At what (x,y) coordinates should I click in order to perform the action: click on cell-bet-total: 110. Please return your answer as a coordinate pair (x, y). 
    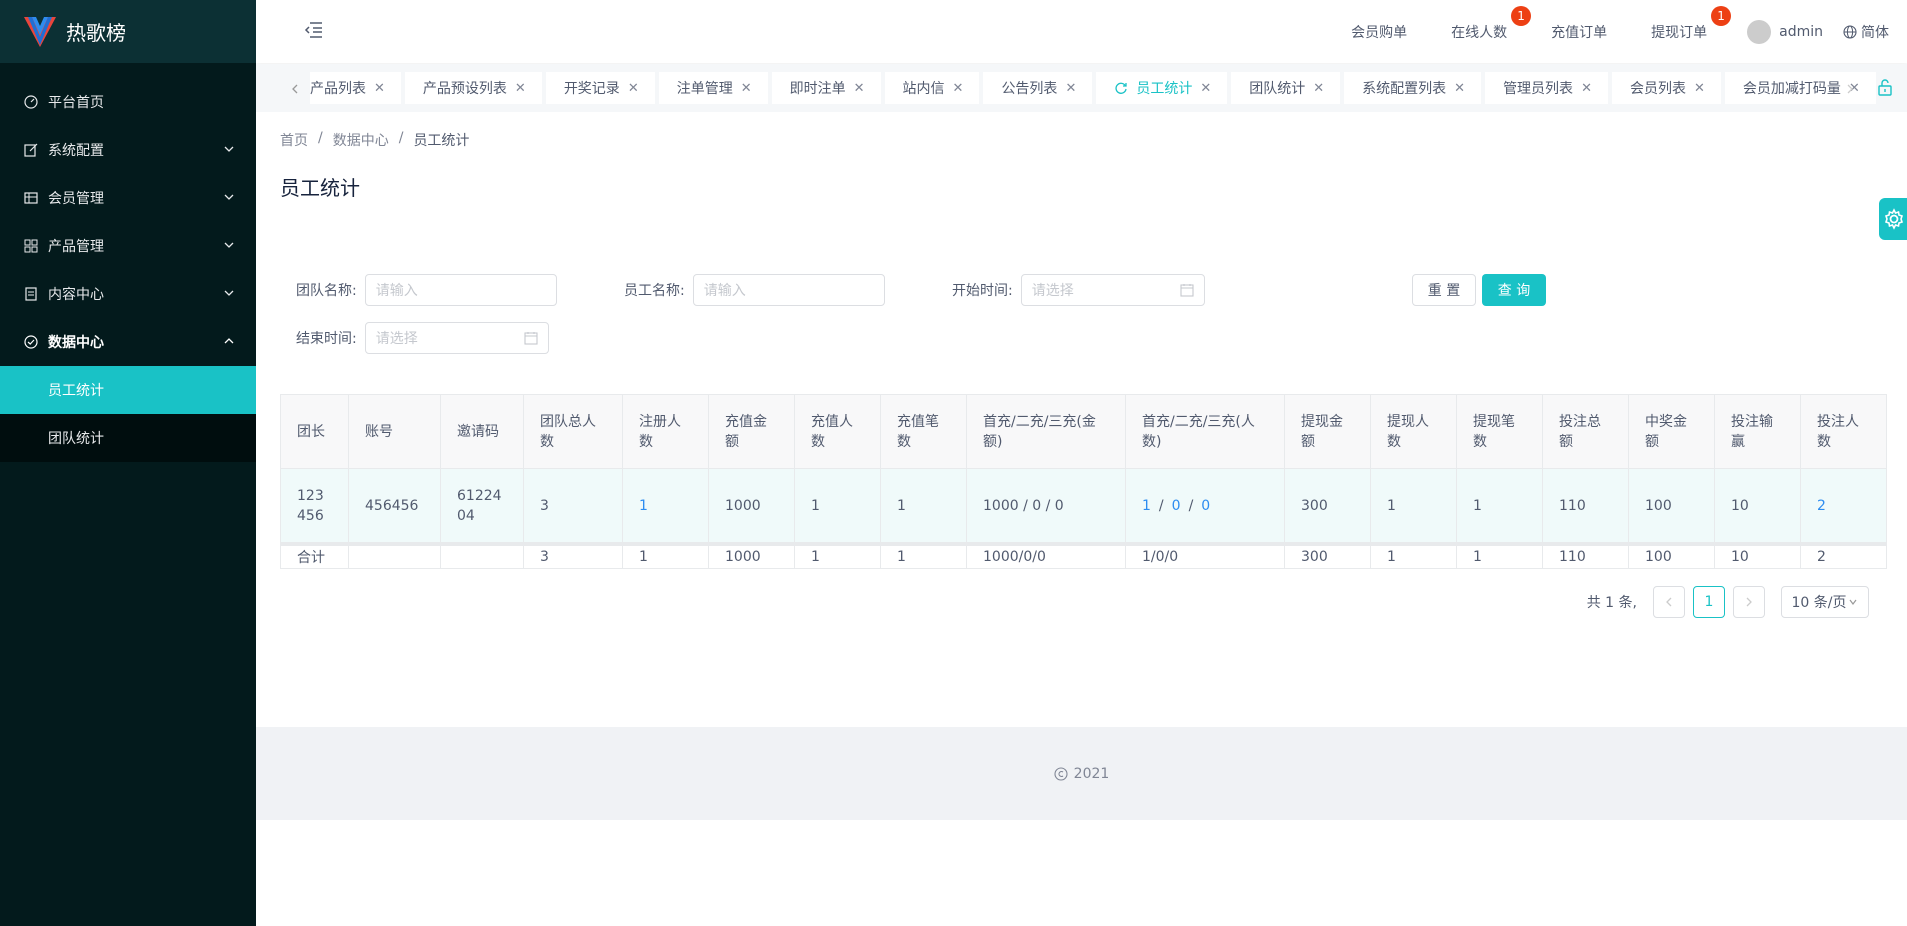
    Looking at the image, I should click on (1586, 506).